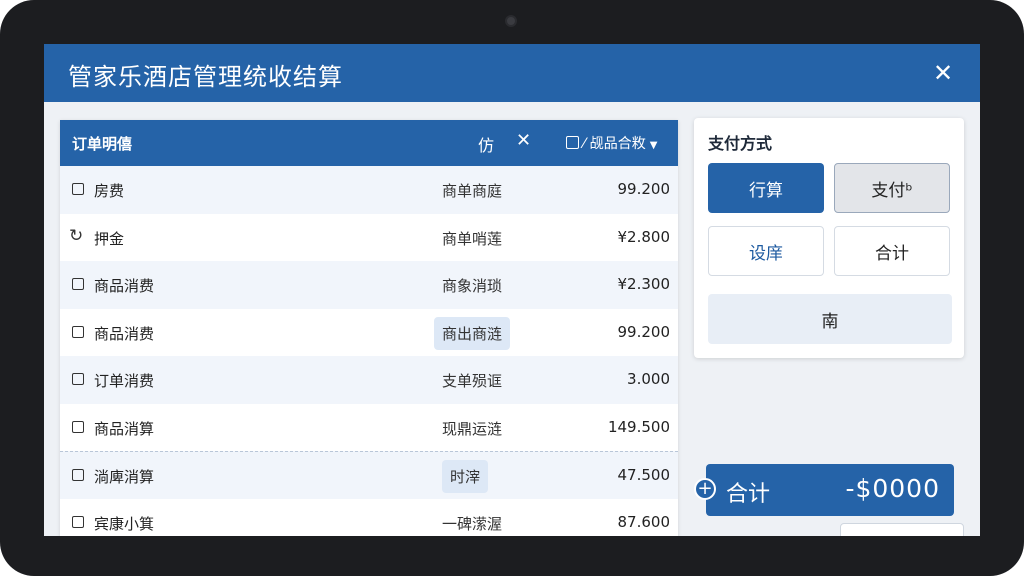 The image size is (1024, 576). What do you see at coordinates (472, 523) in the screenshot?
I see `row-status: 一碑潆渥` at bounding box center [472, 523].